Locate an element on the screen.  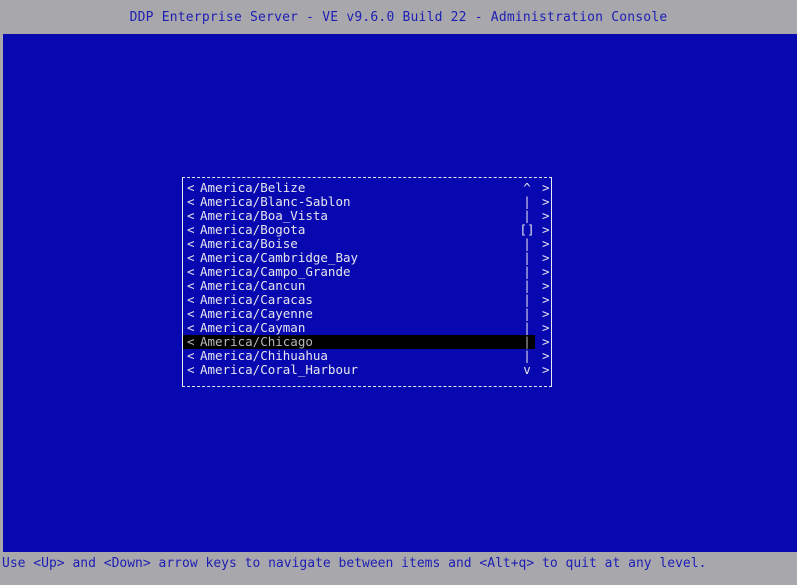
list-item-label: America/Boa_Vista is located at coordinates (264, 215).